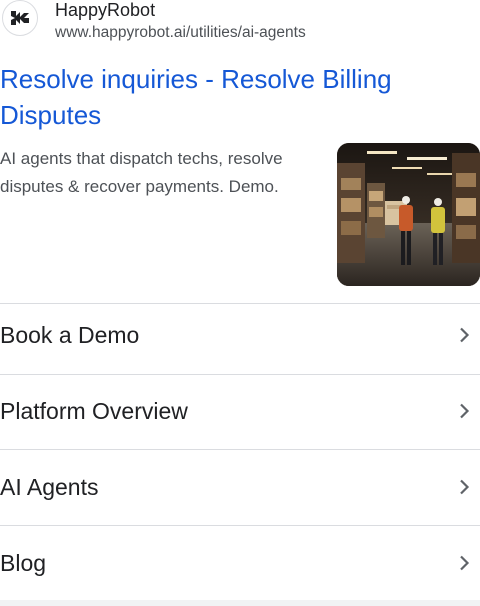 The height and width of the screenshot is (606, 480). Describe the element at coordinates (240, 335) in the screenshot. I see `sitelink-book-a-demo: Book a Demo` at that location.